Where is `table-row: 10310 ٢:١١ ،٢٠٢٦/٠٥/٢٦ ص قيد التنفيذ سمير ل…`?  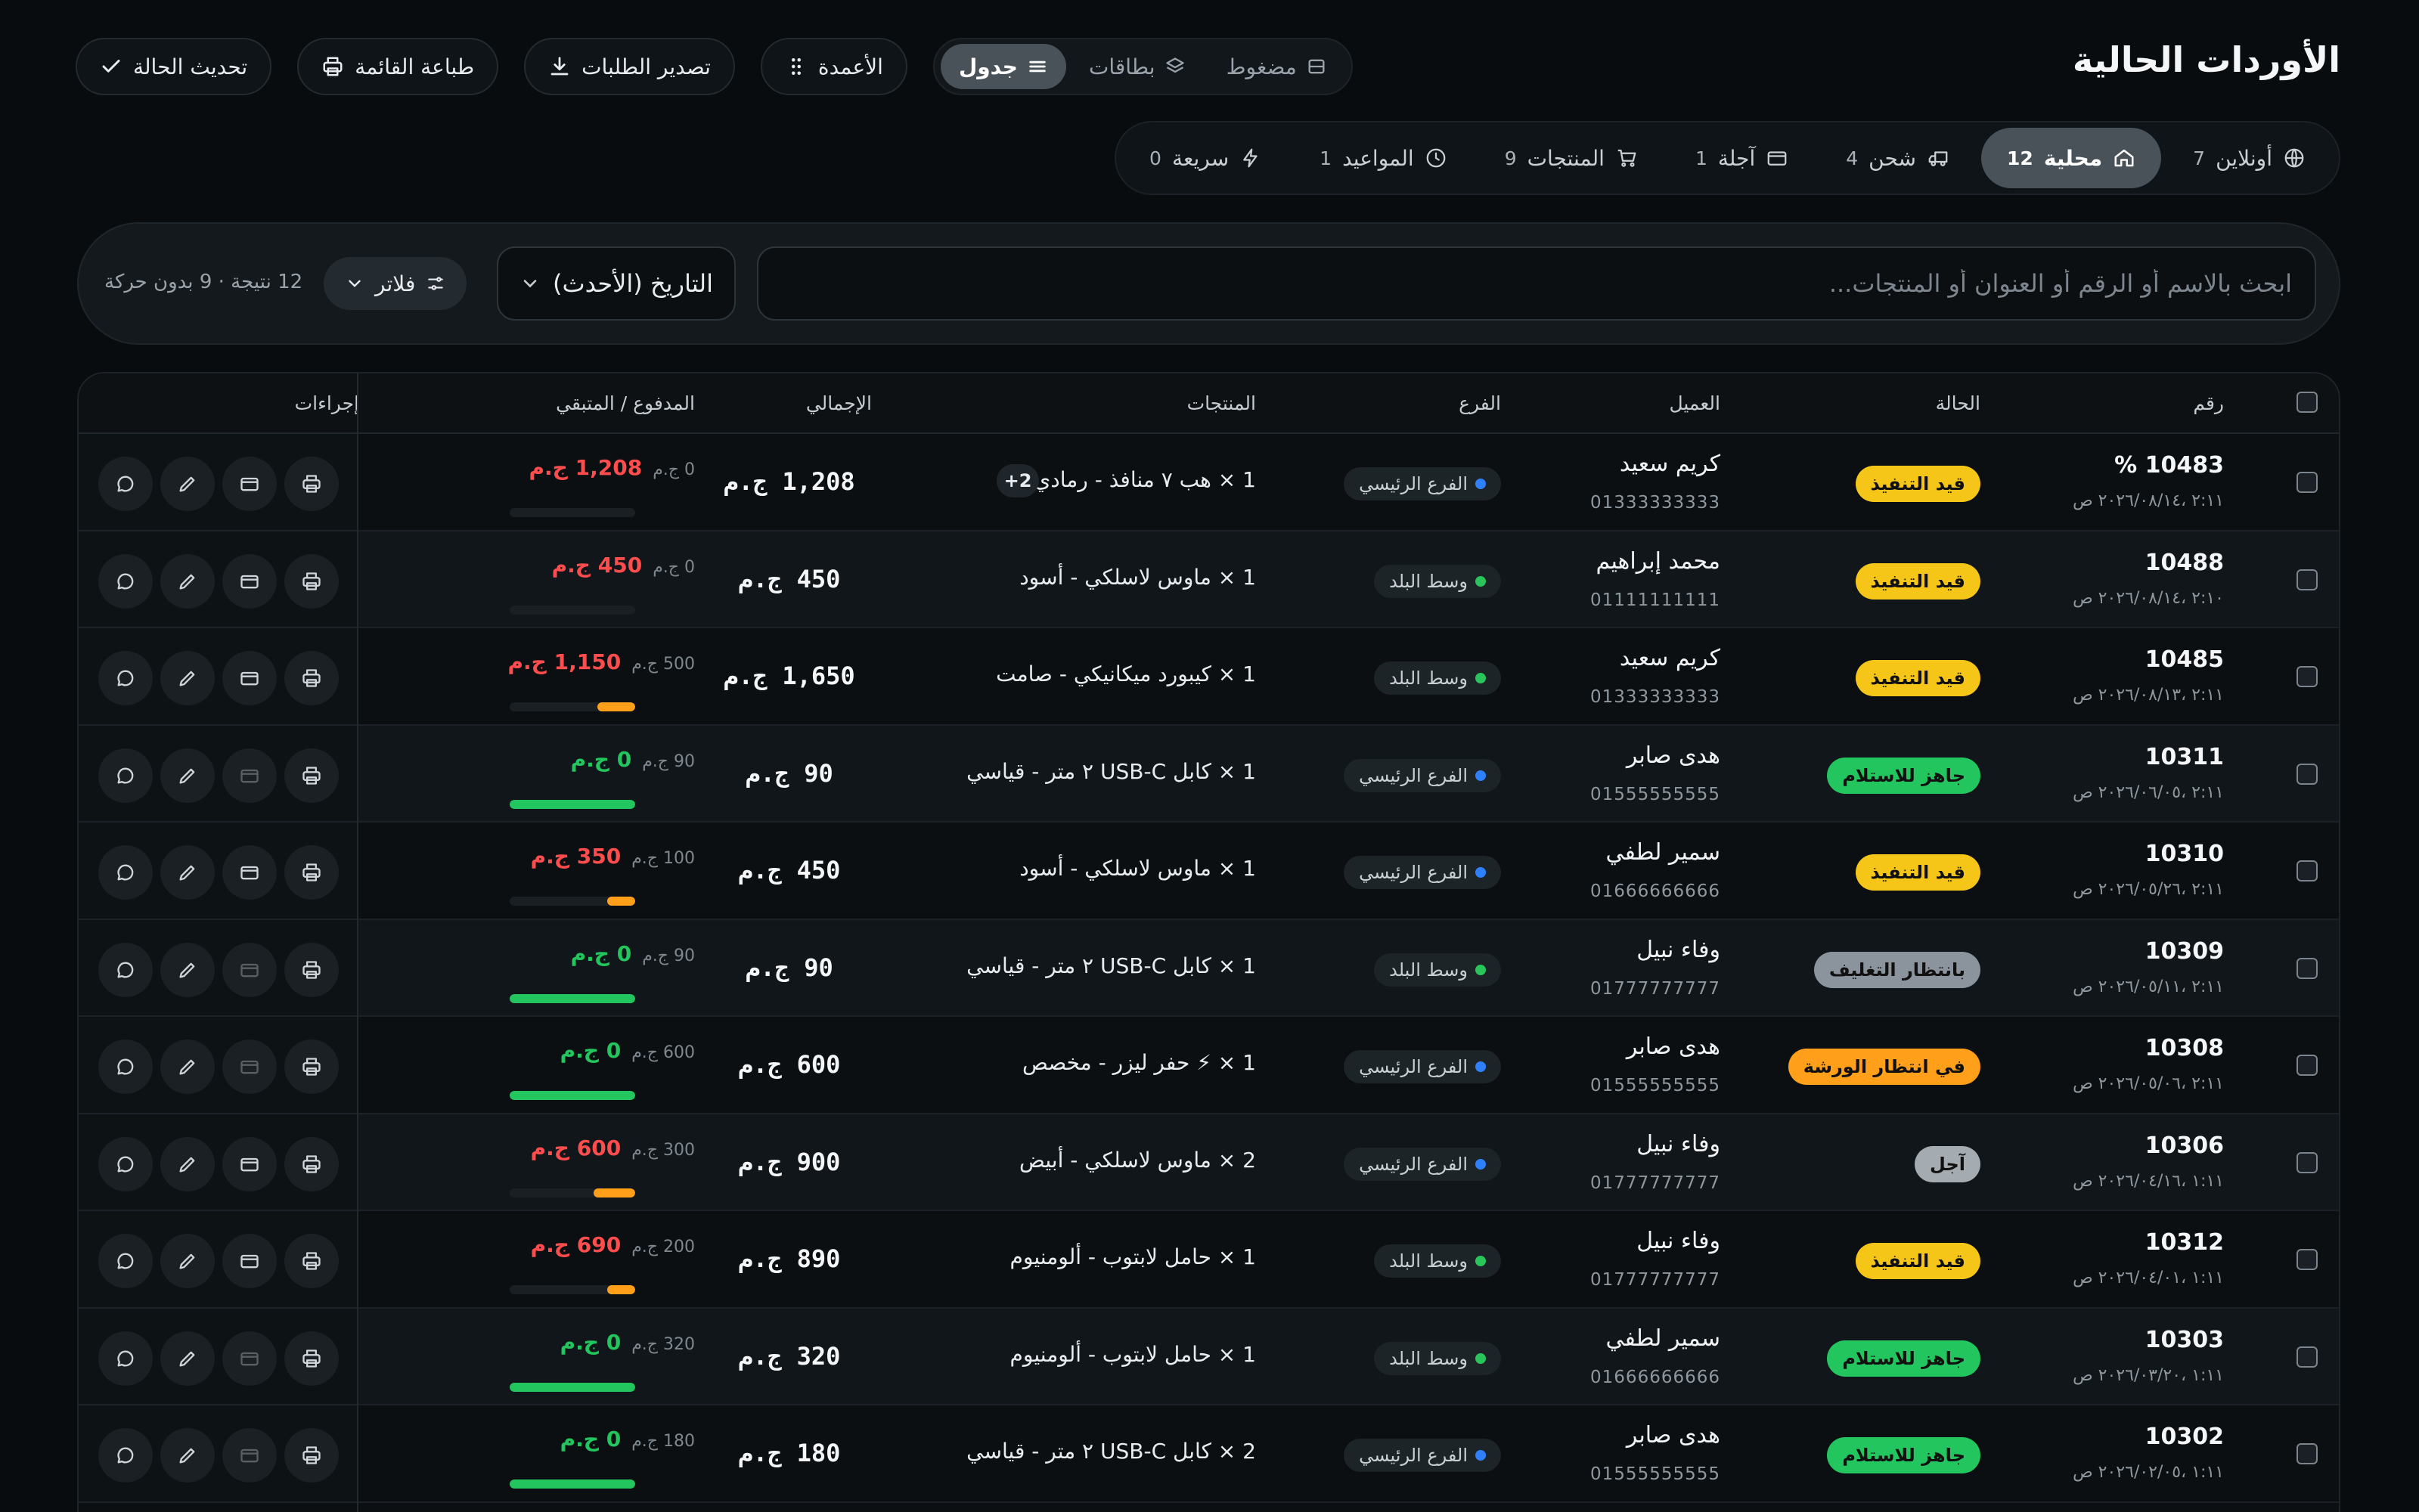
table-row: 10310 ٢:١١ ،٢٠٢٦/٠٥/٢٦ ص قيد التنفيذ سمير ل… is located at coordinates (1209, 871).